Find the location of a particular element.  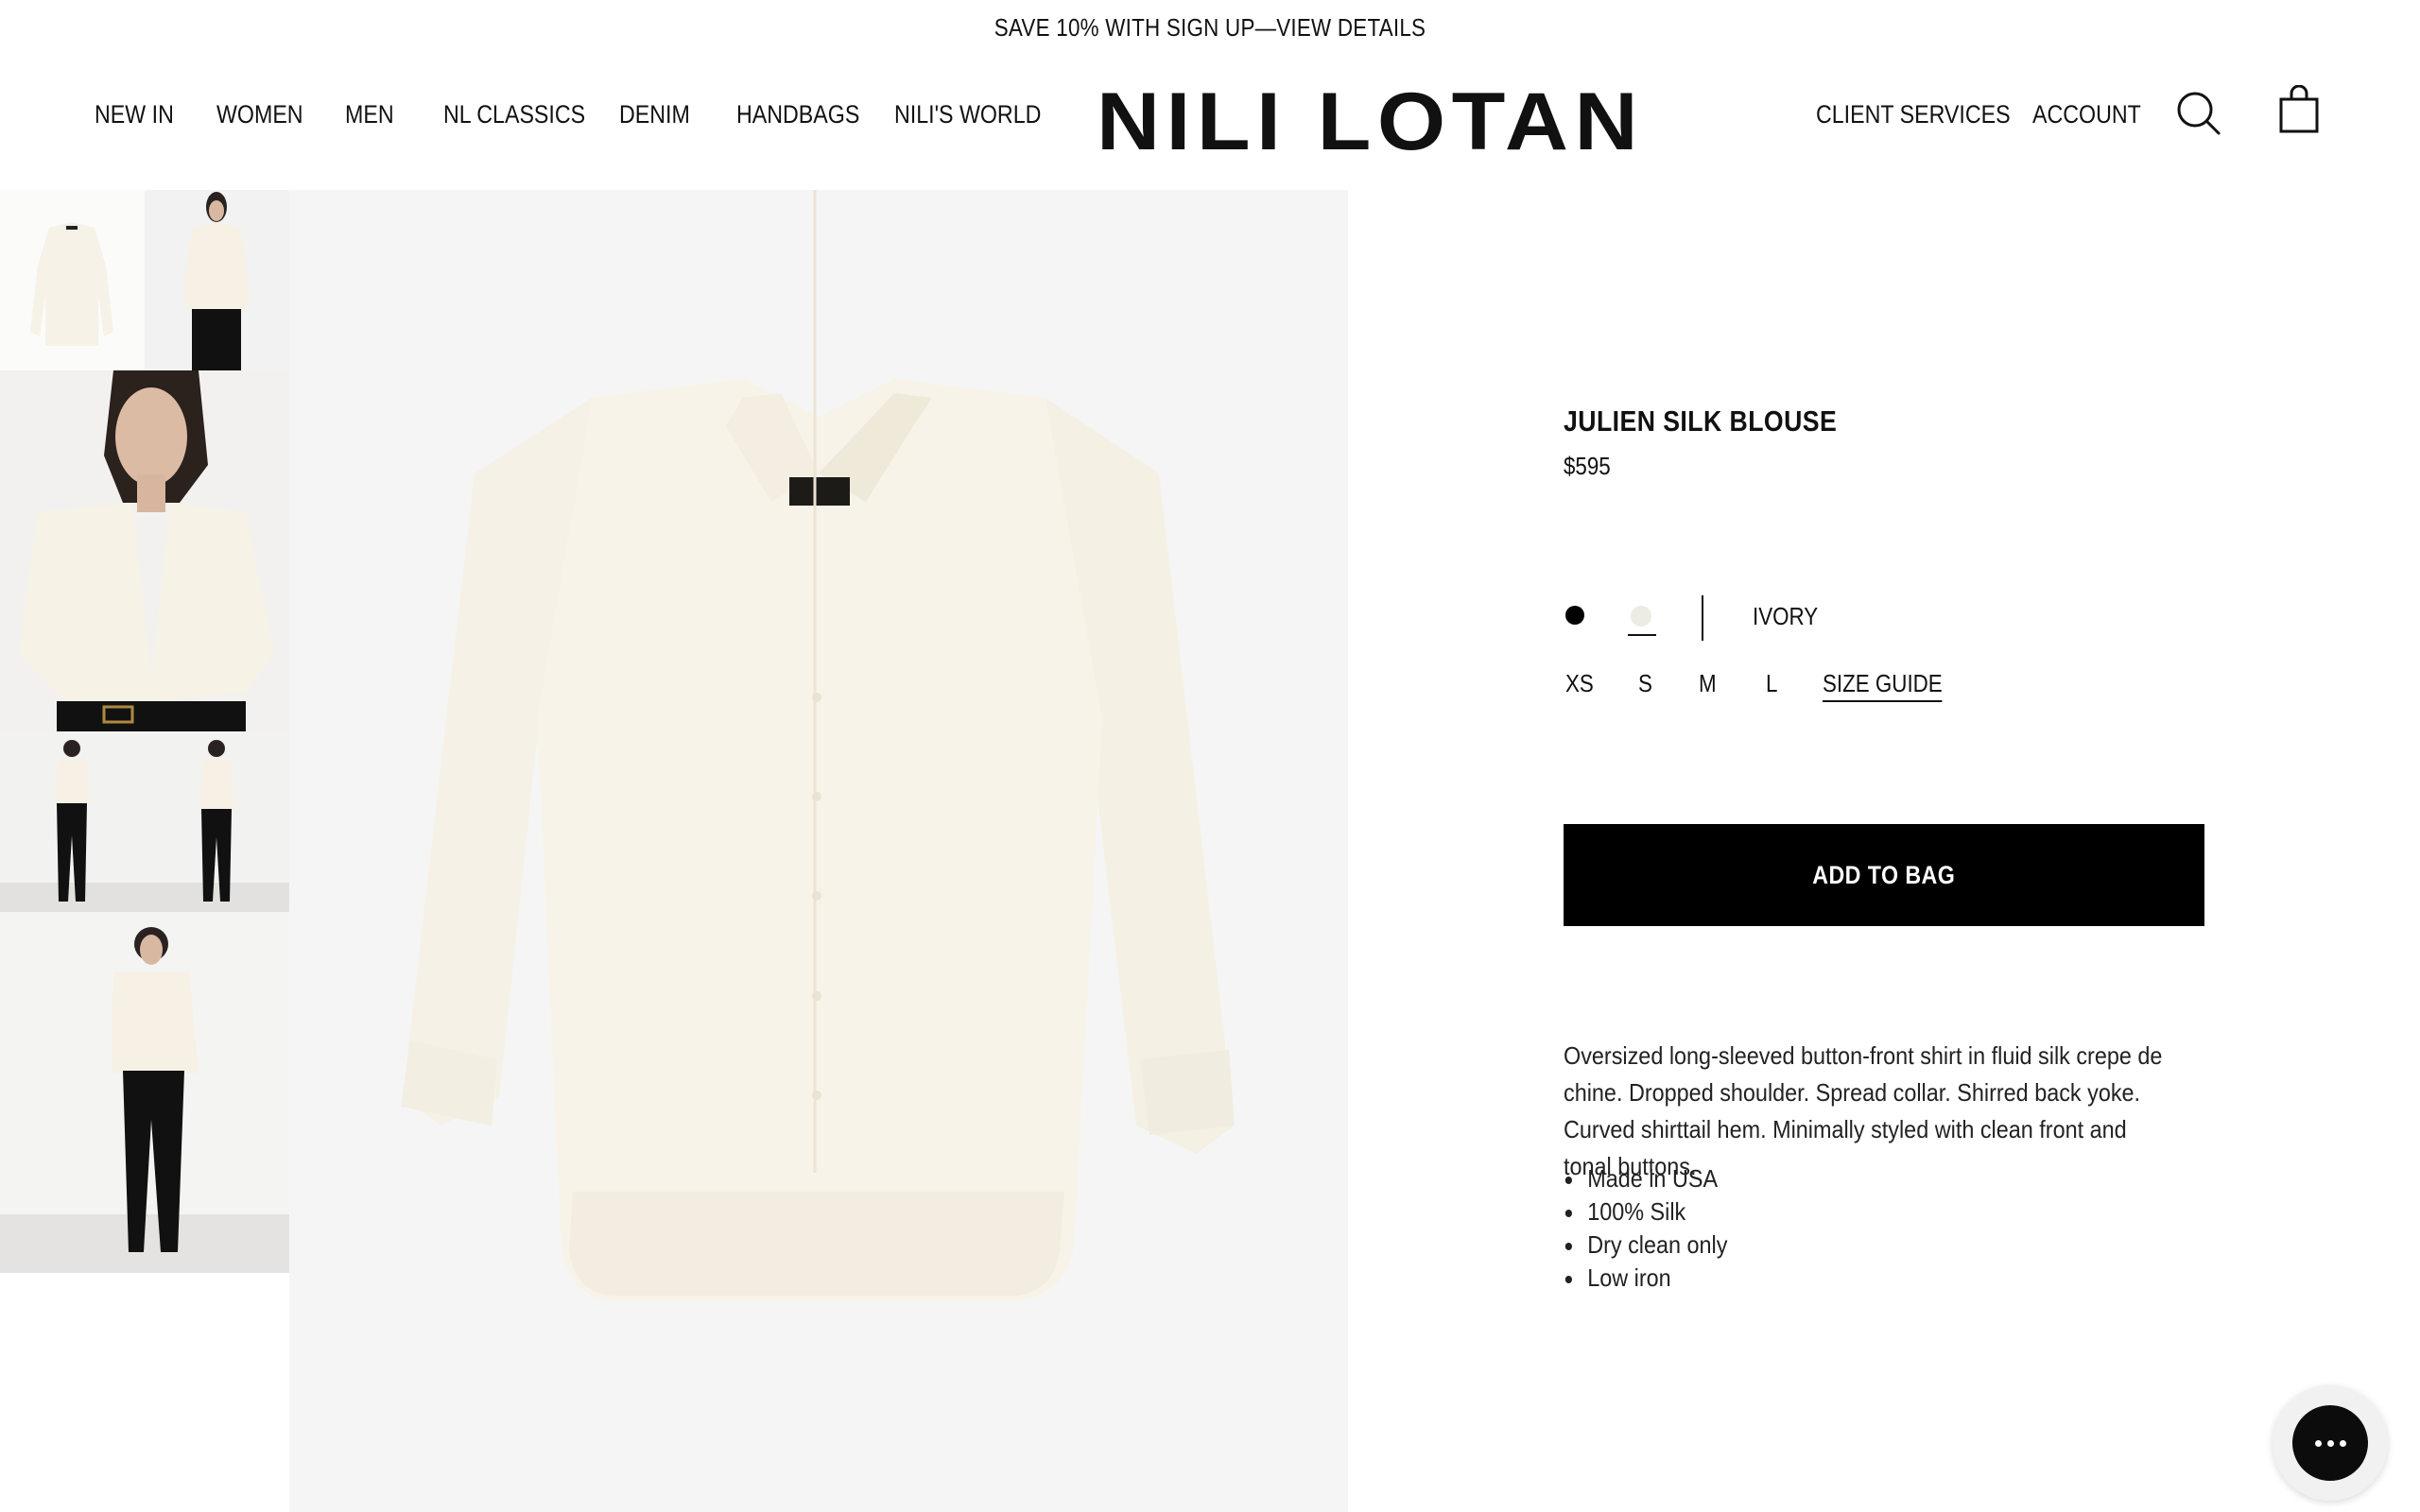

nav-men: MEN is located at coordinates (369, 114).